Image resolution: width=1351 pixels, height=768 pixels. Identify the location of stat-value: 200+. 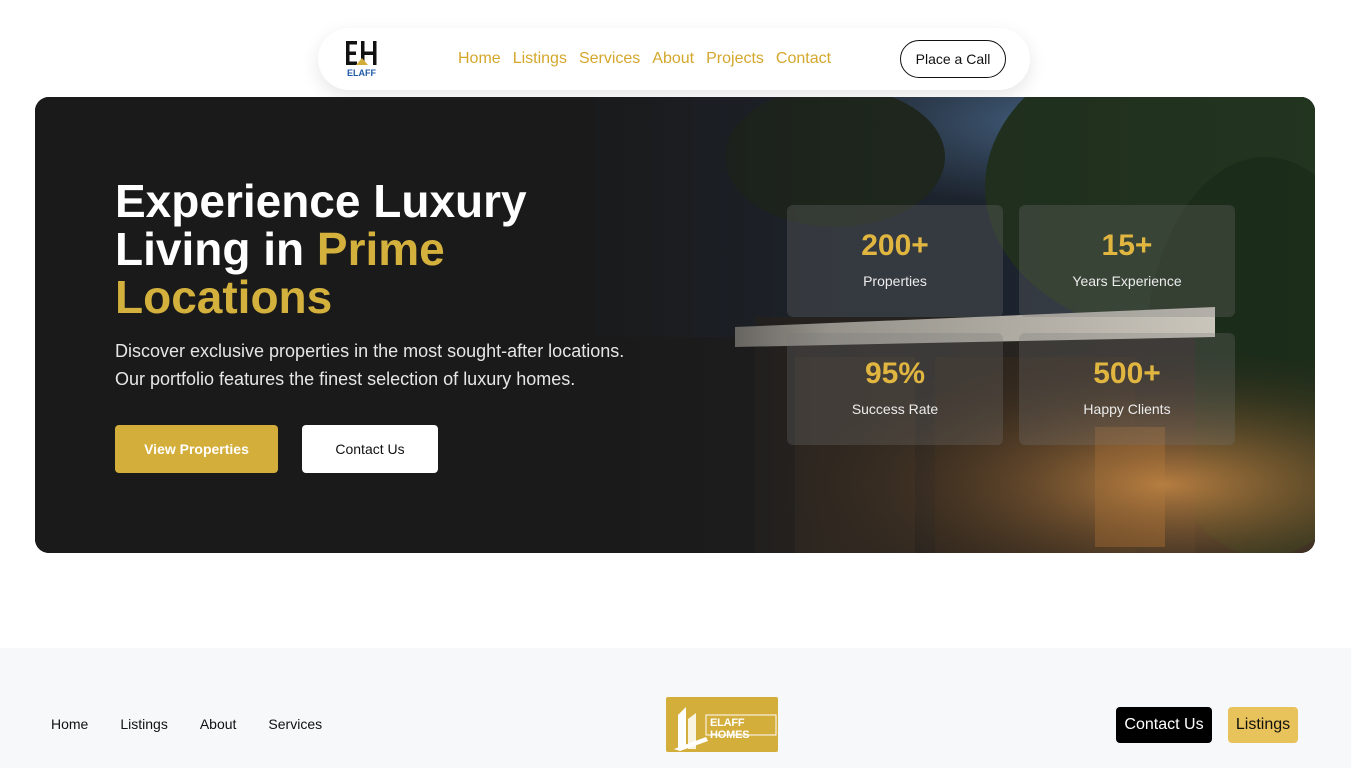
(895, 245).